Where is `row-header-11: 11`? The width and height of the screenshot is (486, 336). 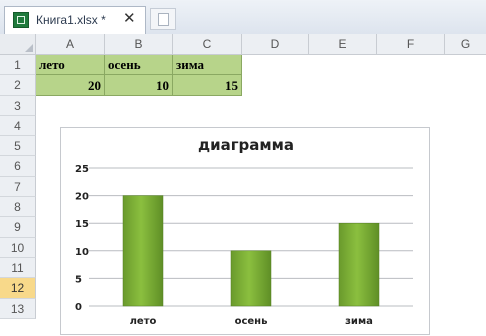
row-header-11: 11 is located at coordinates (18, 268).